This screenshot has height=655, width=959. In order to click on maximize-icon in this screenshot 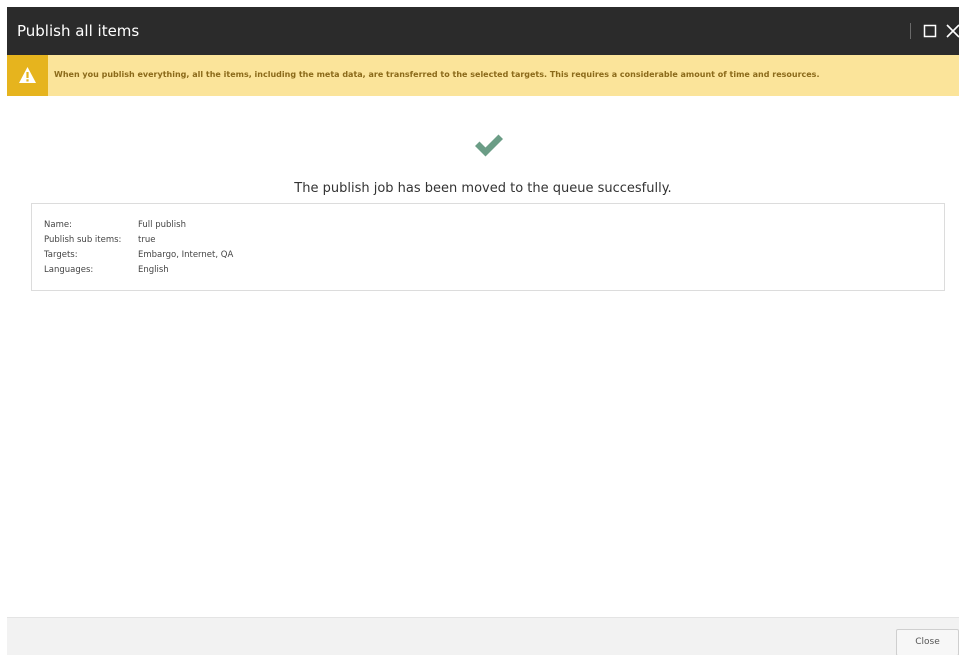, I will do `click(930, 31)`.